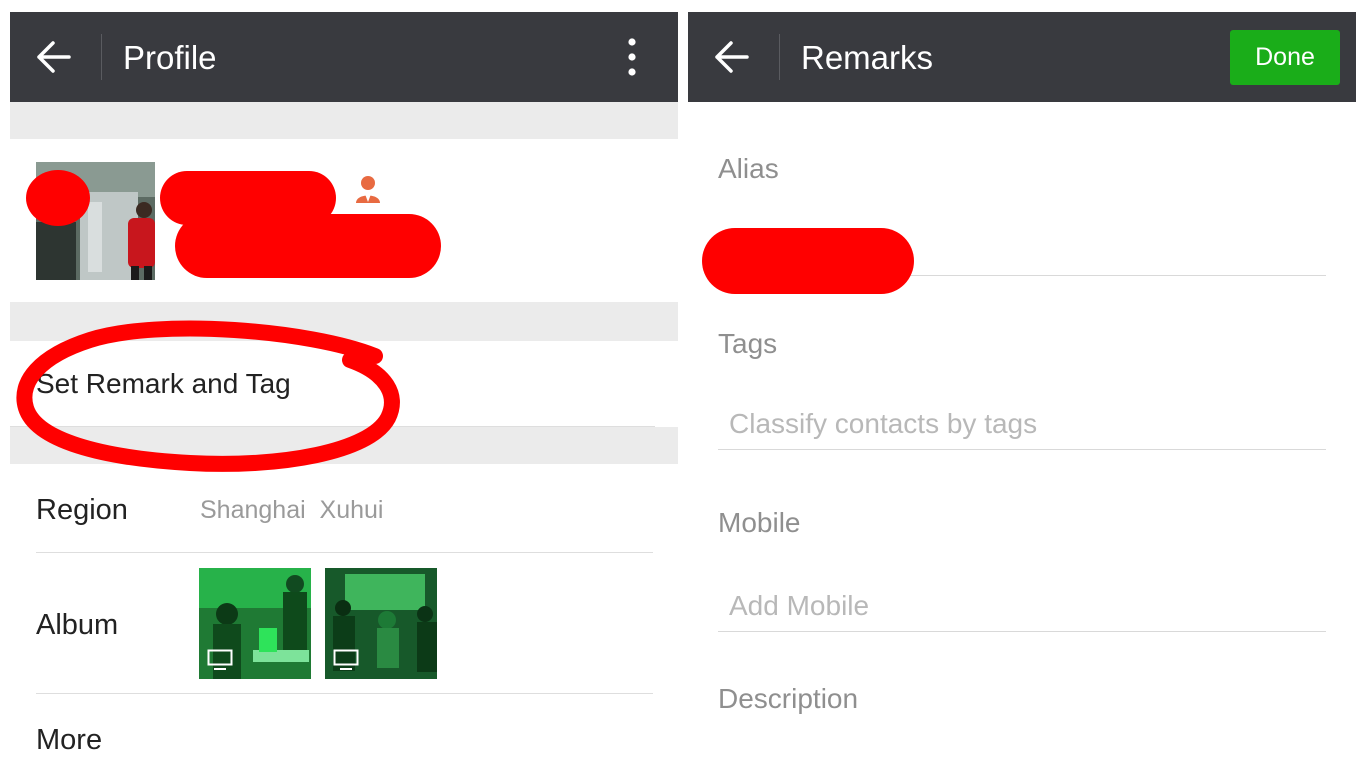 This screenshot has height=768, width=1366. I want to click on more-label: More, so click(69, 740).